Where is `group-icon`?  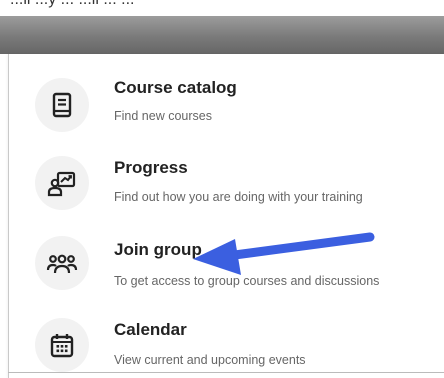
group-icon is located at coordinates (62, 263).